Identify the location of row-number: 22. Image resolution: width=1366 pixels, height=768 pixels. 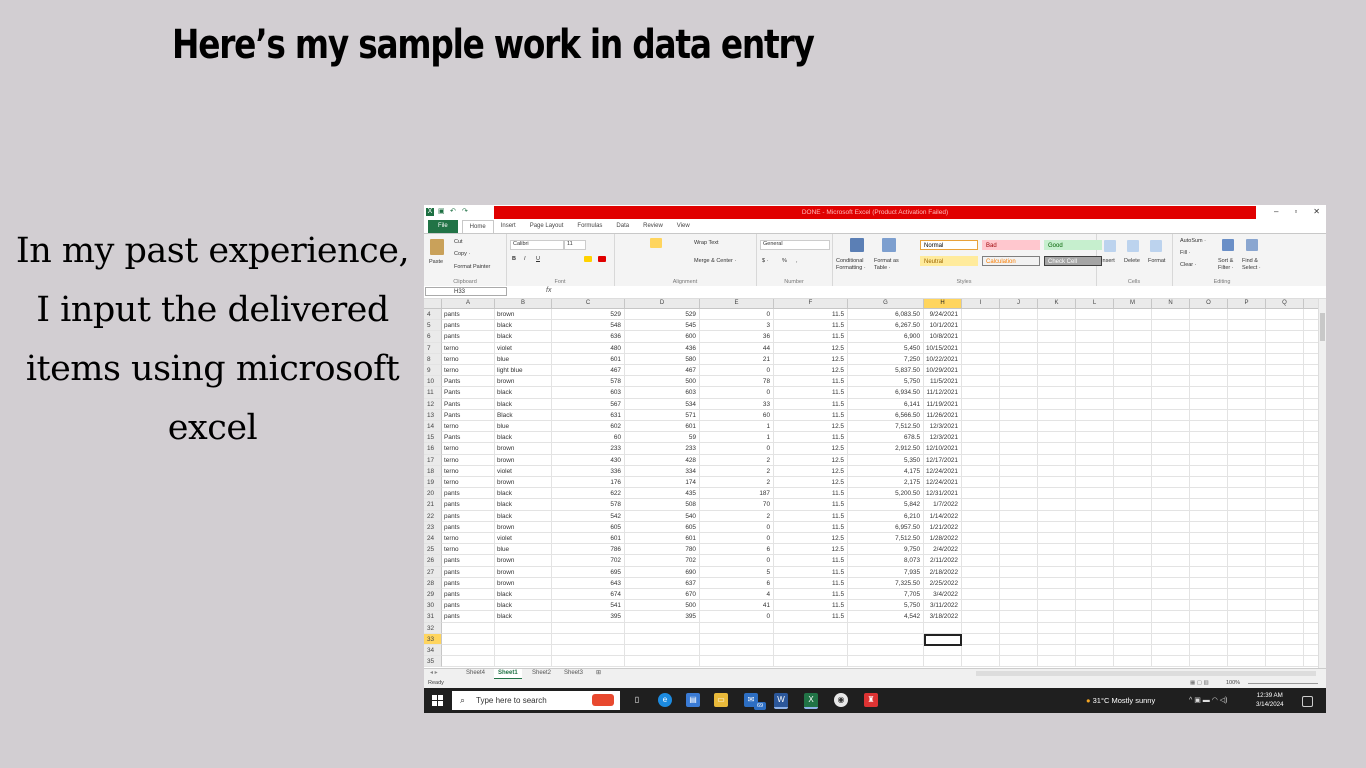
(433, 516).